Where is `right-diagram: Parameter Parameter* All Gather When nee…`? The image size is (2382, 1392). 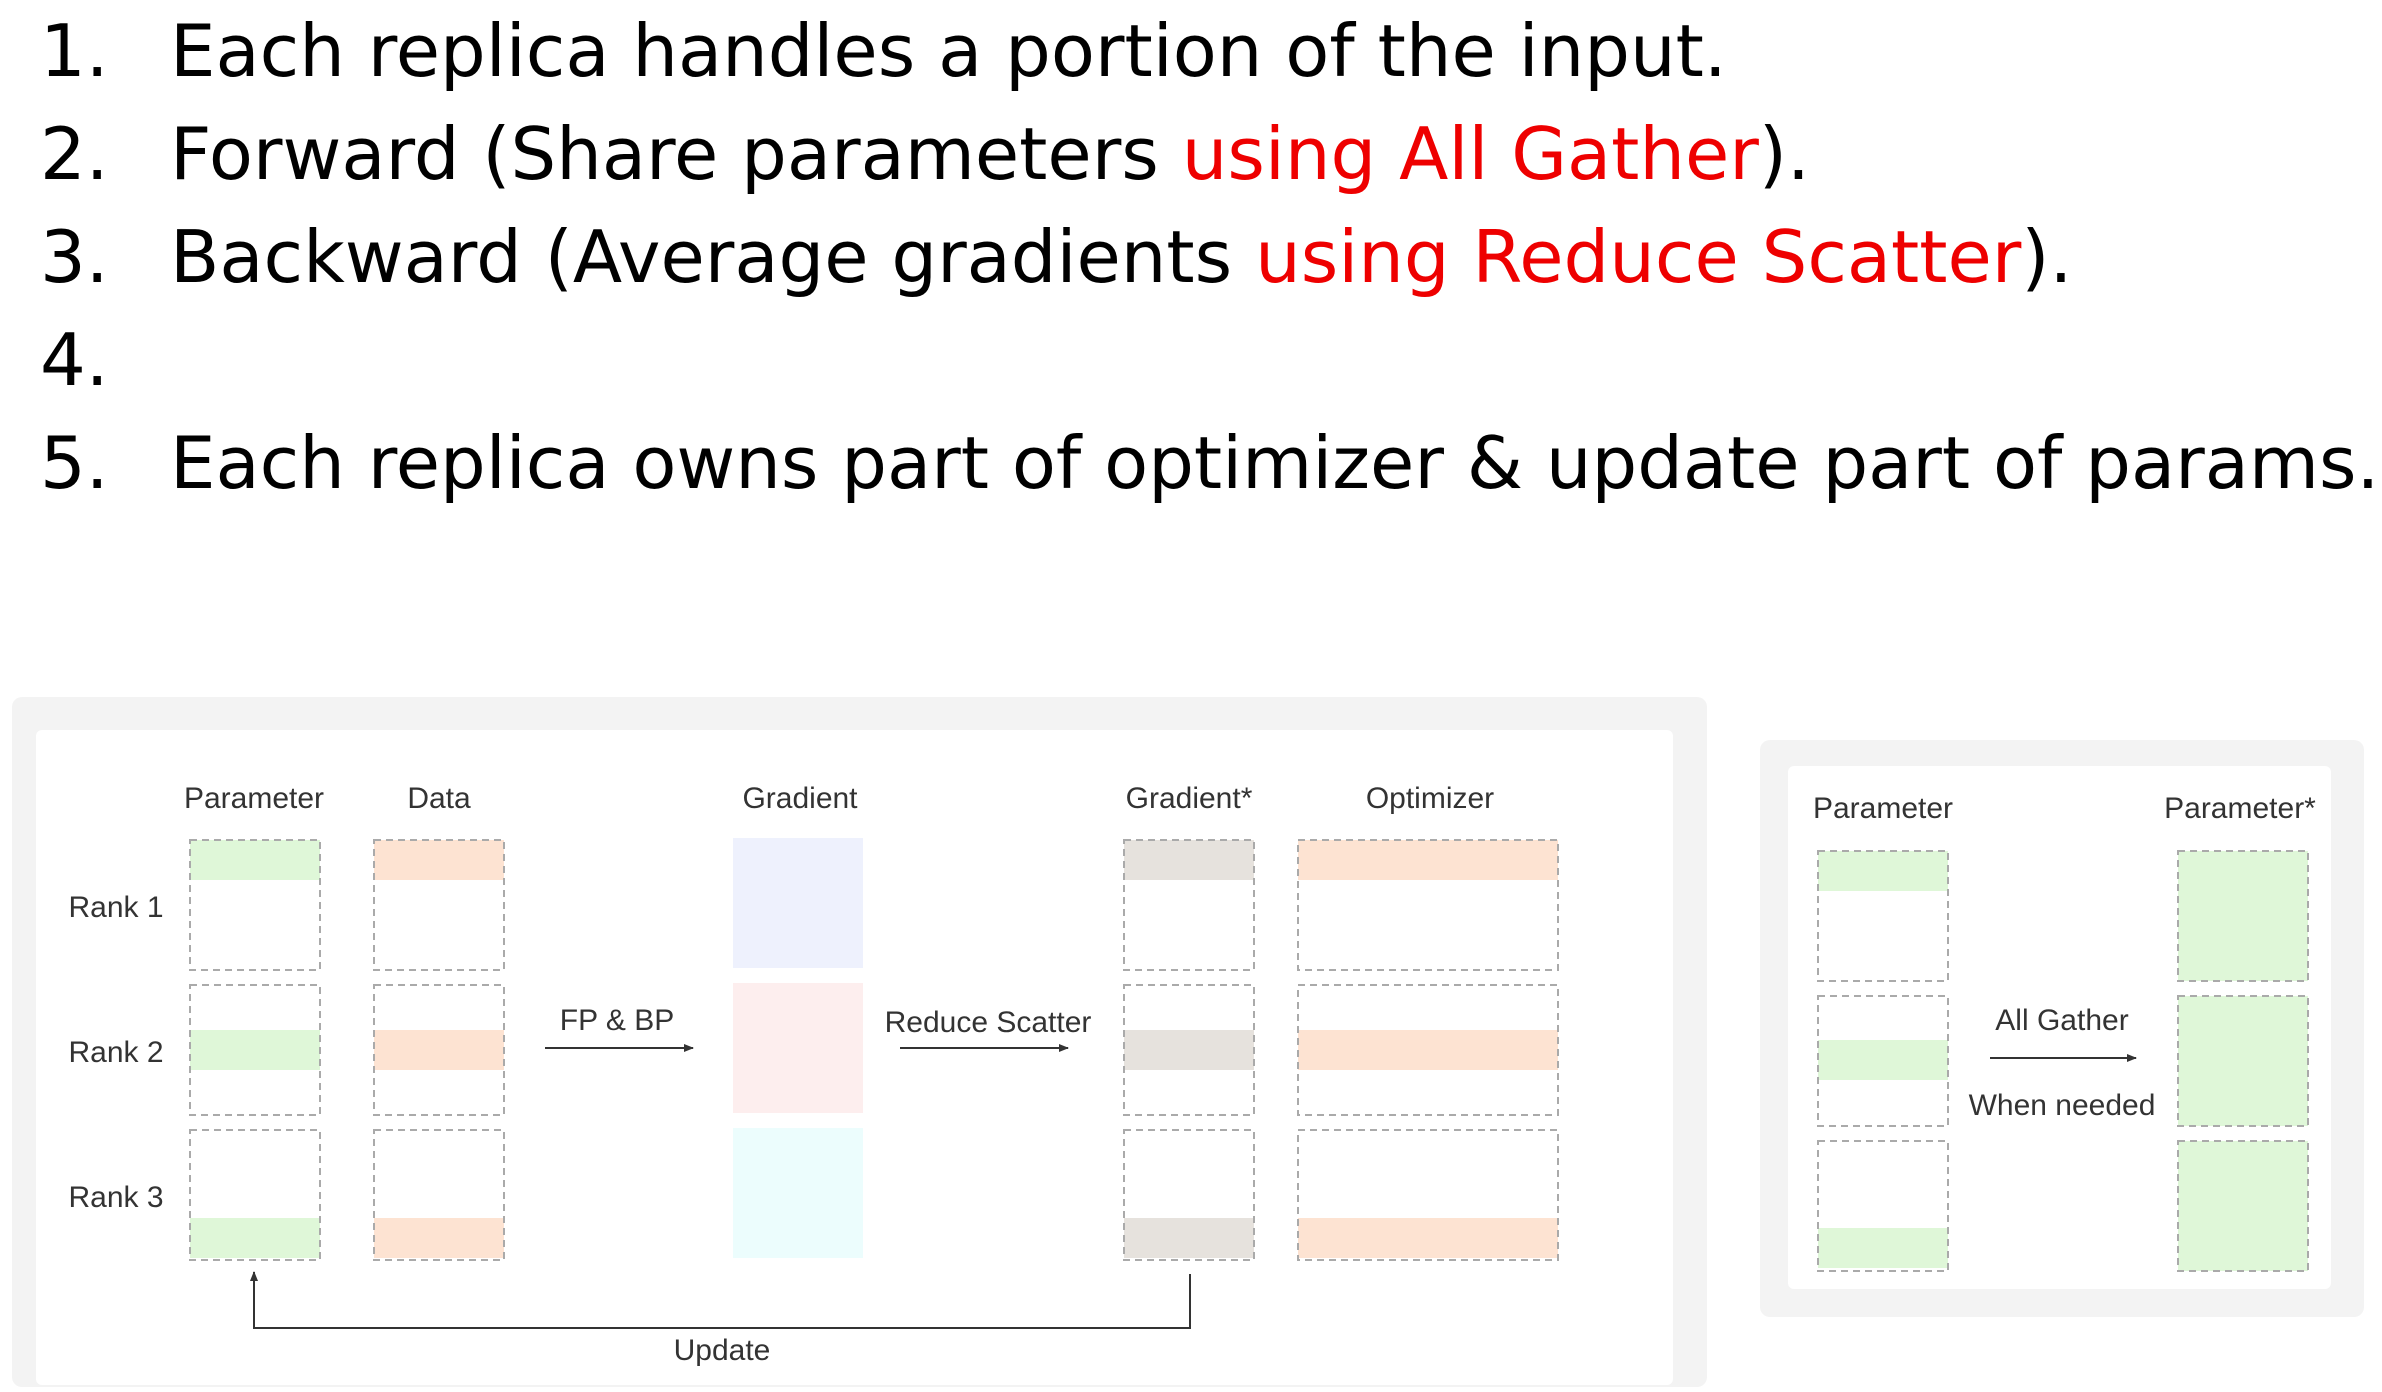 right-diagram: Parameter Parameter* All Gather When nee… is located at coordinates (2064, 1032).